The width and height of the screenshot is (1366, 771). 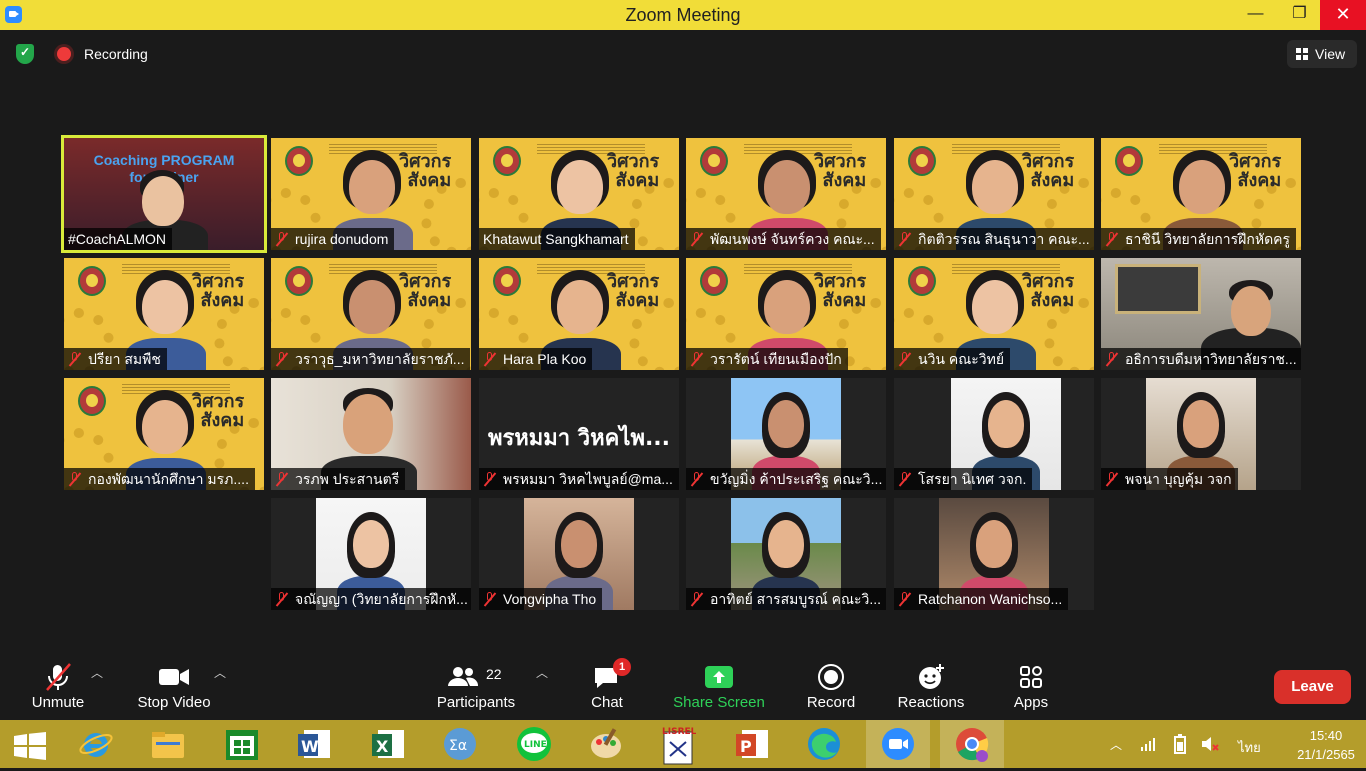 I want to click on participant-tile: โสรยา นิเทศ วจก., so click(x=994, y=434).